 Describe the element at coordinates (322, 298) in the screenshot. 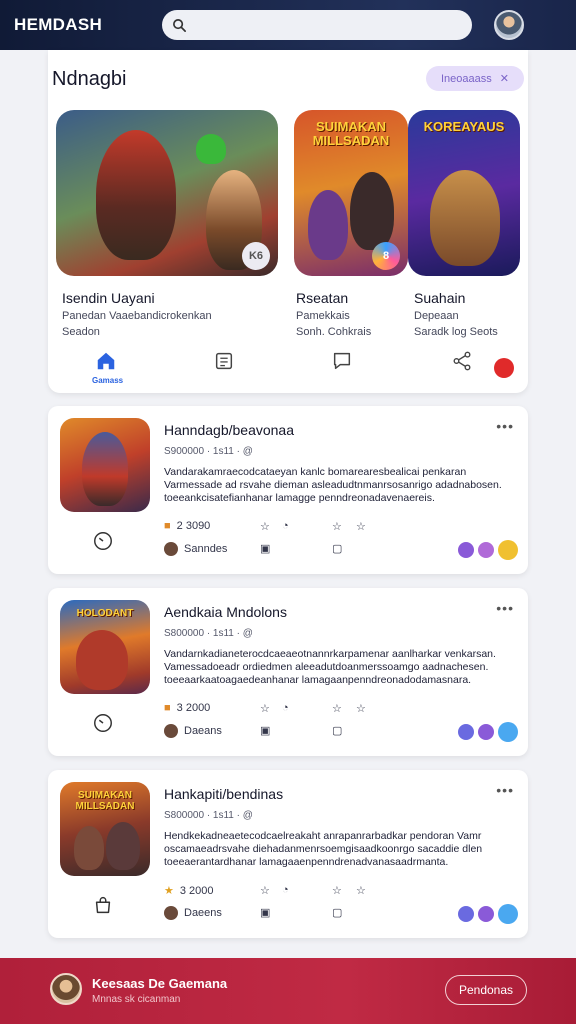

I see `featured-name-2: Rseatan` at that location.